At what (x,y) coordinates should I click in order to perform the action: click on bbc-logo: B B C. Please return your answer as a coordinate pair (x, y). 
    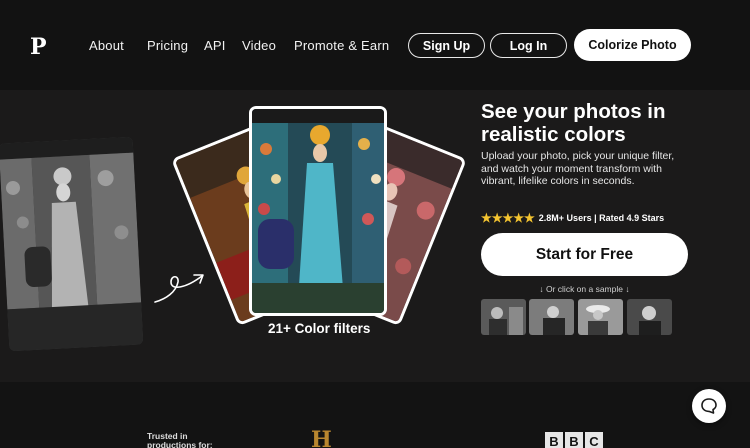
    Looking at the image, I should click on (574, 440).